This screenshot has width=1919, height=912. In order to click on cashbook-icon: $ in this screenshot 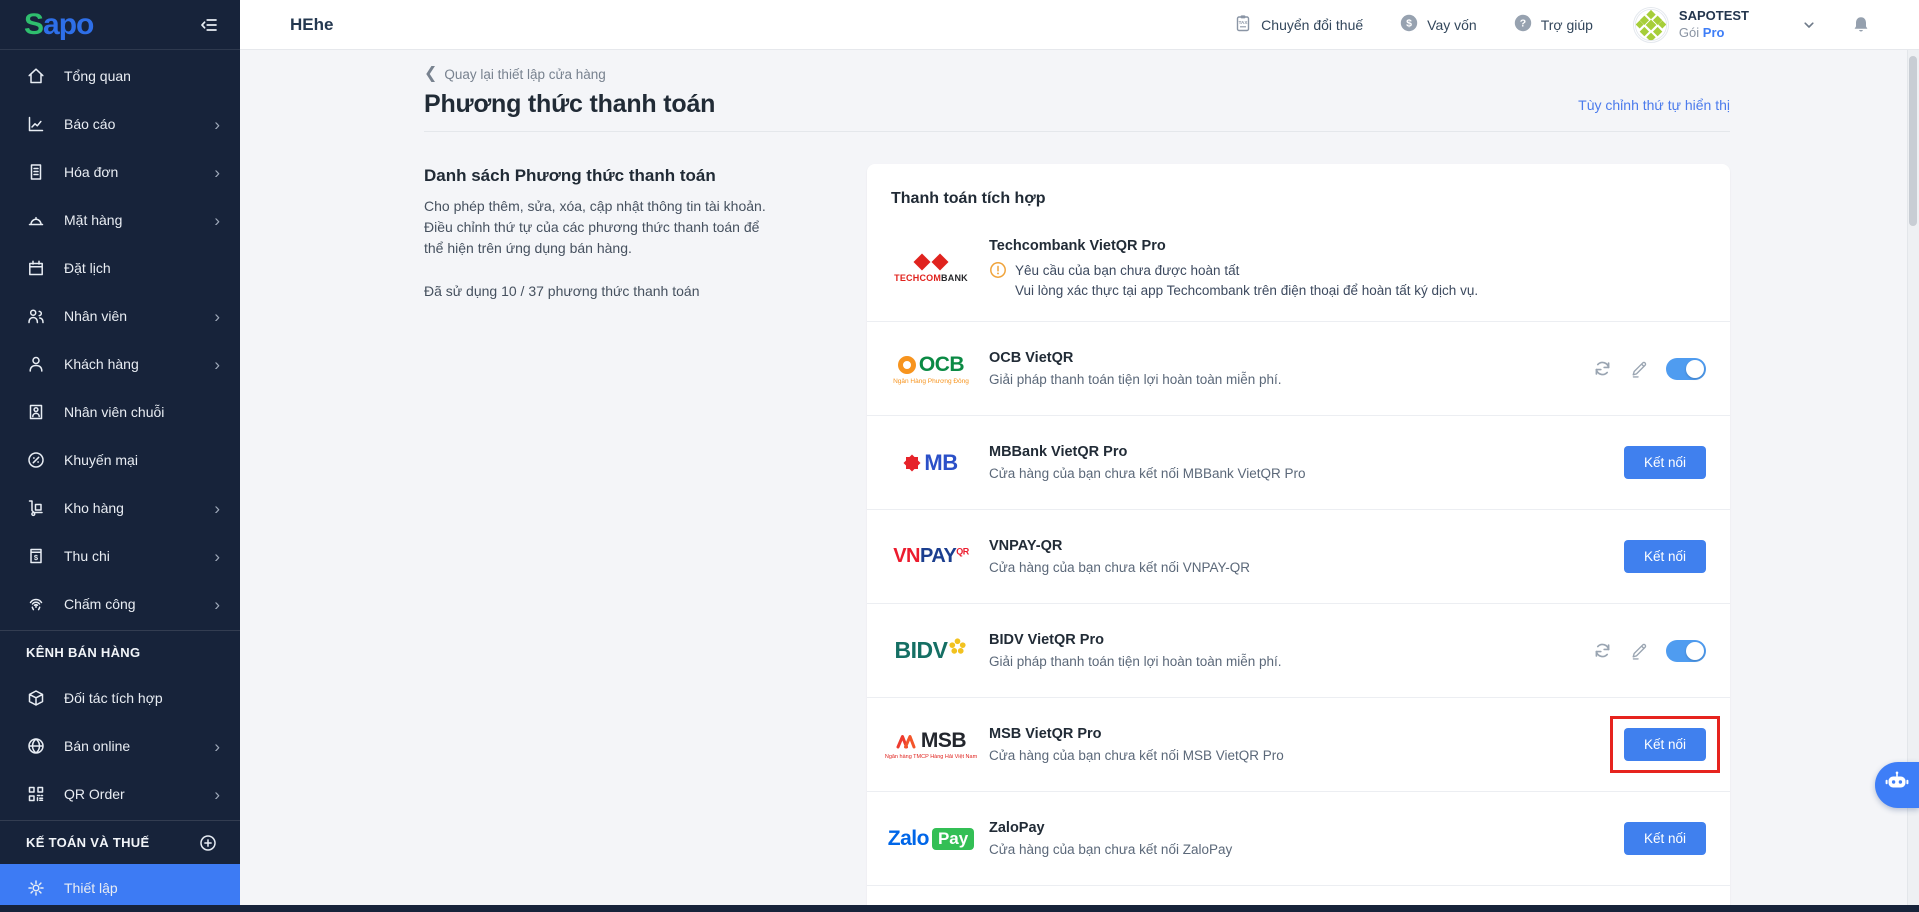, I will do `click(36, 556)`.